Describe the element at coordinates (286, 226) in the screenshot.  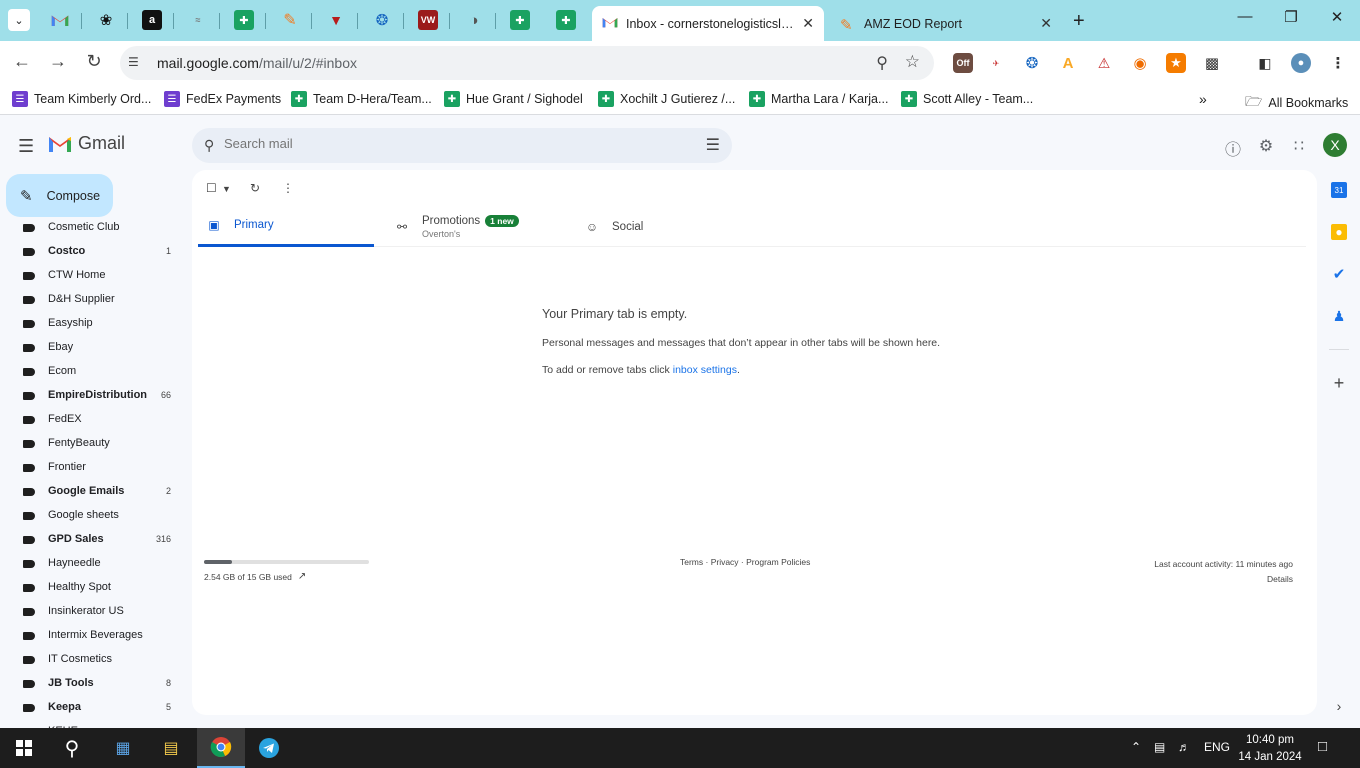
I see `tab-primary: ▣ Primary` at that location.